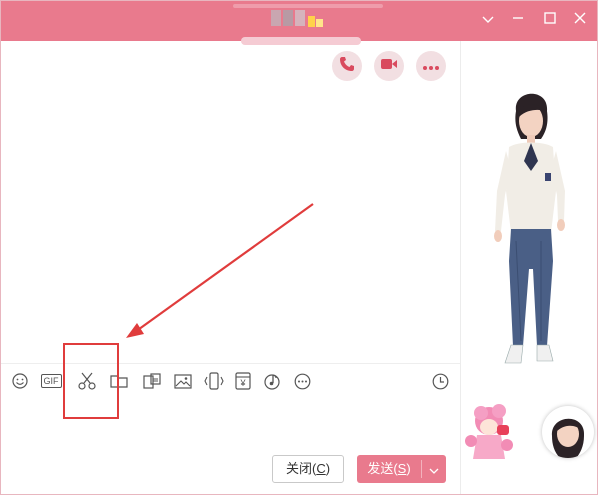  I want to click on phone-call-icon, so click(347, 66).